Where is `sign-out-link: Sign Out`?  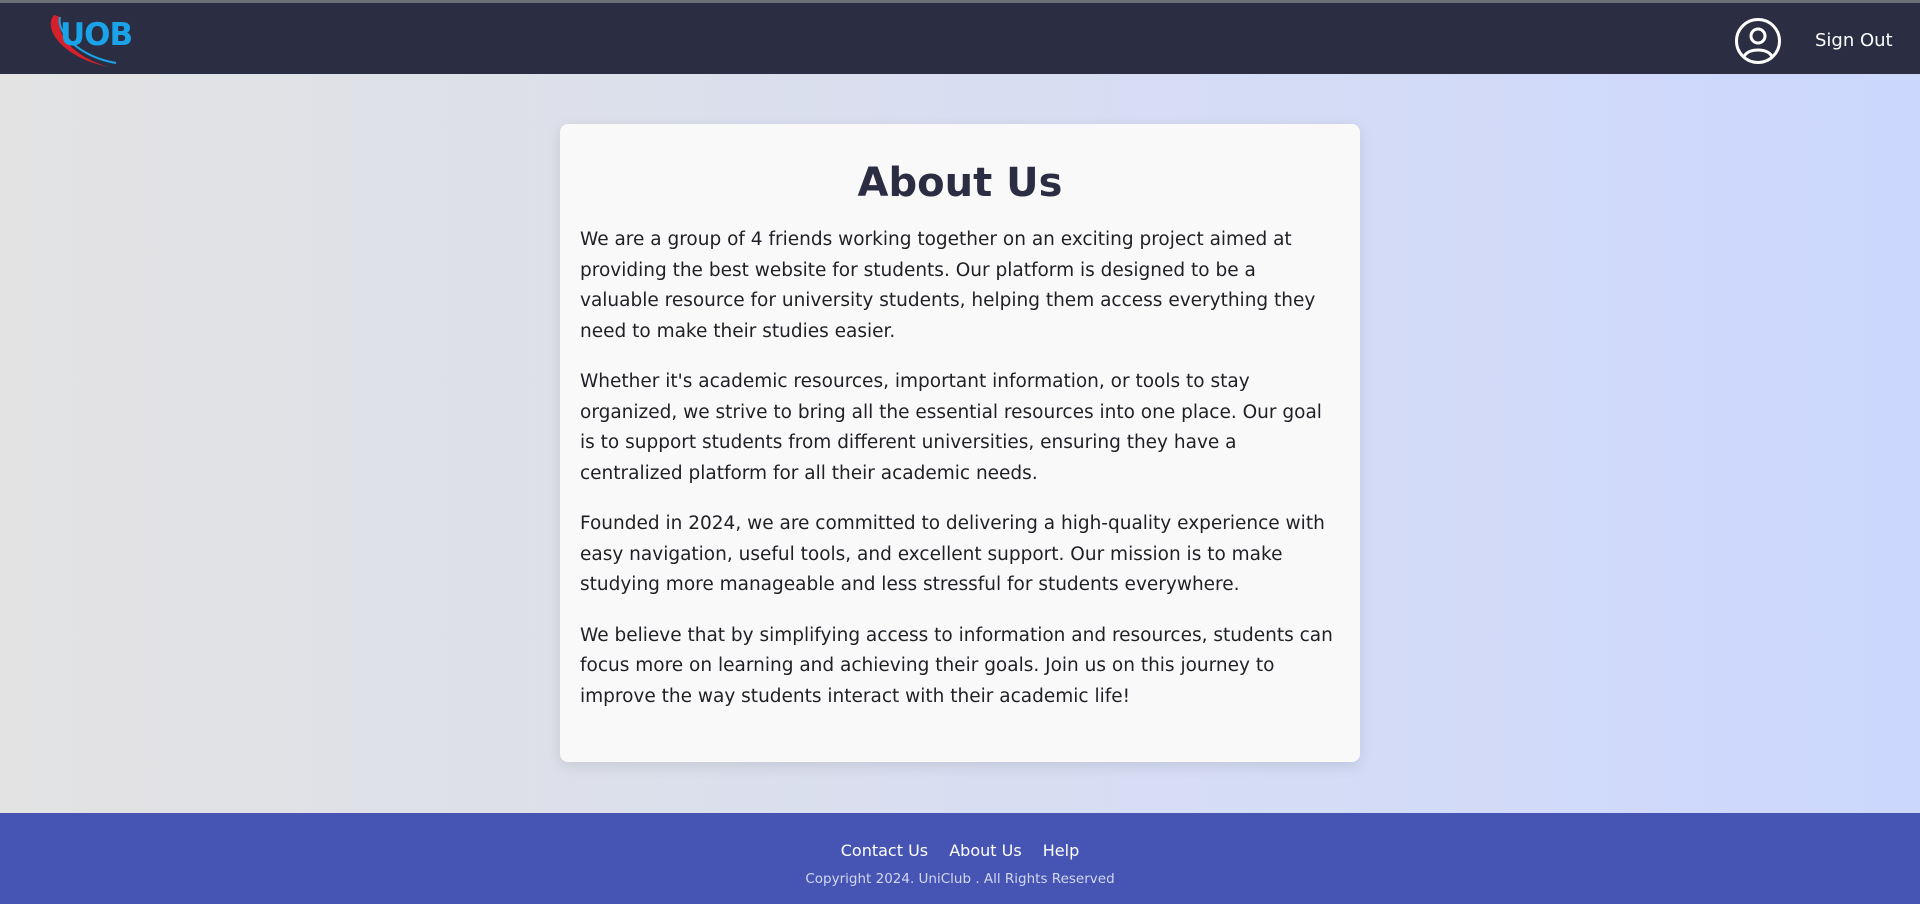 sign-out-link: Sign Out is located at coordinates (1854, 41).